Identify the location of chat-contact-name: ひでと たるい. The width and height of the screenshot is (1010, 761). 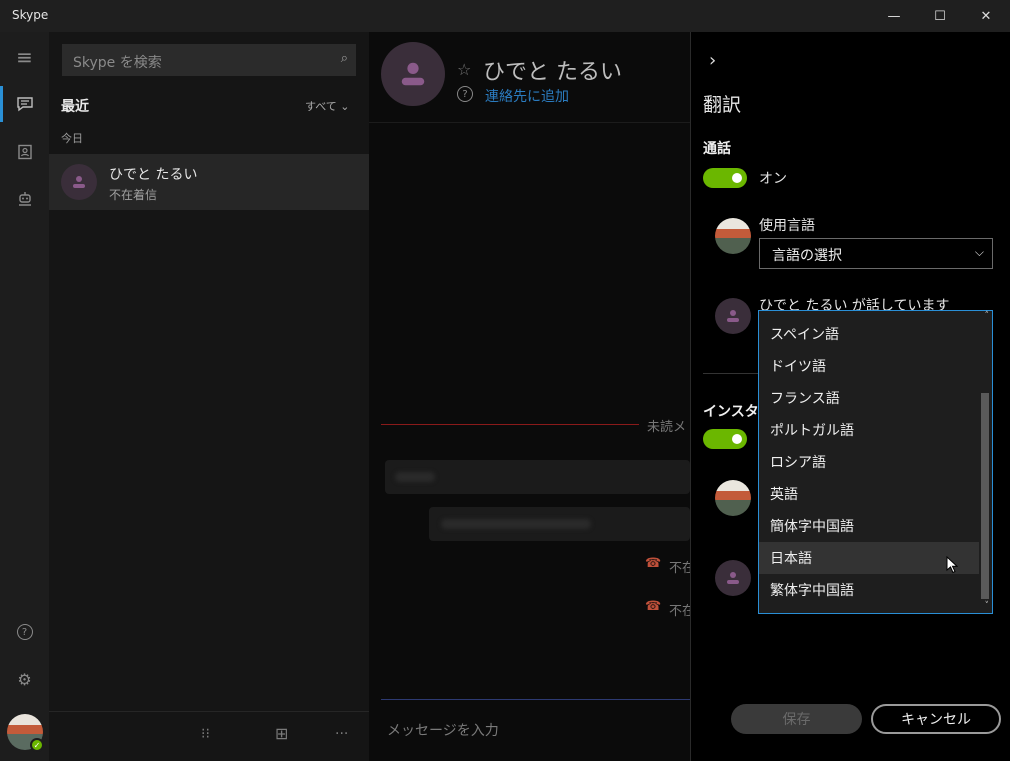
(552, 72).